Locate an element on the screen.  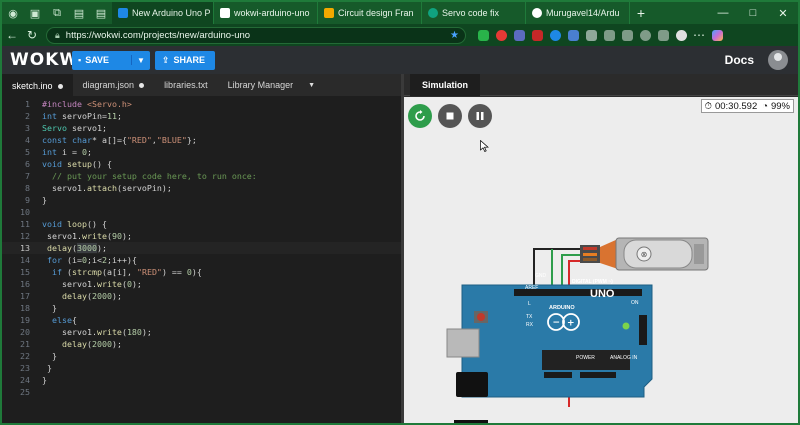
browser-tab: Circuit design Fran is located at coordinates (370, 13).